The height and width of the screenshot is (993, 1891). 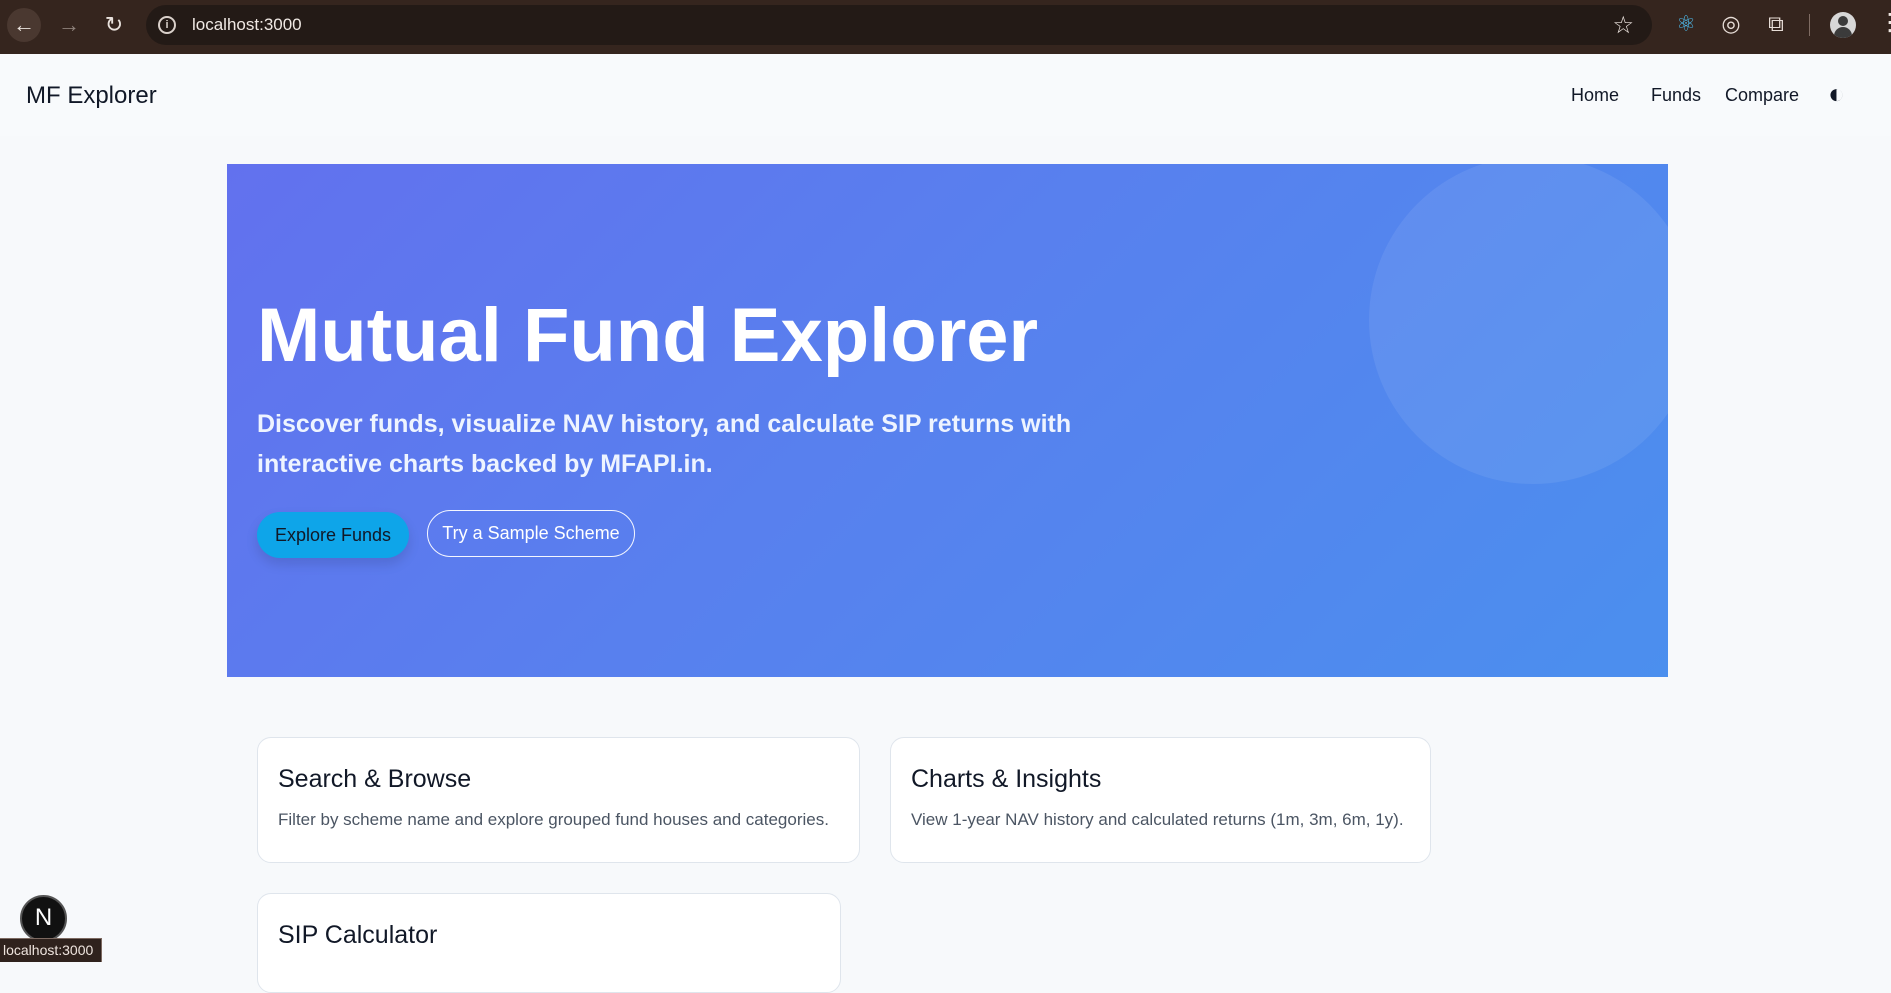 What do you see at coordinates (531, 533) in the screenshot?
I see `sample-scheme-button: Try a Sample Scheme` at bounding box center [531, 533].